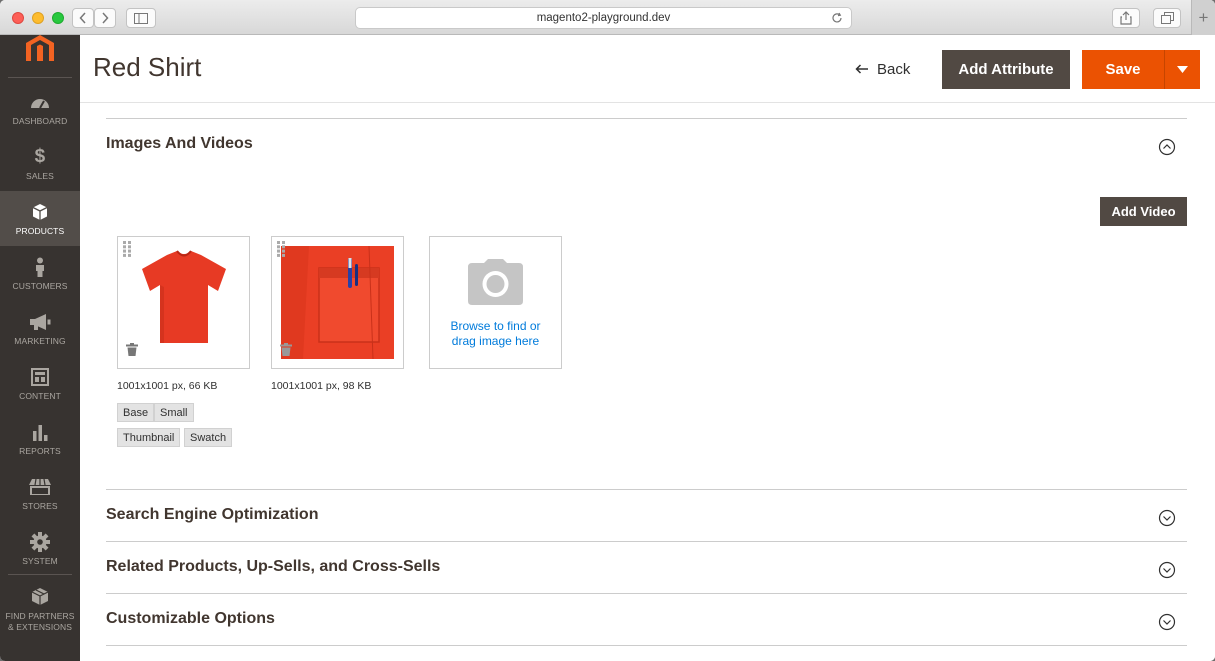 Image resolution: width=1215 pixels, height=661 pixels. Describe the element at coordinates (40, 230) in the screenshot. I see `sidebar-item-label: Products` at that location.